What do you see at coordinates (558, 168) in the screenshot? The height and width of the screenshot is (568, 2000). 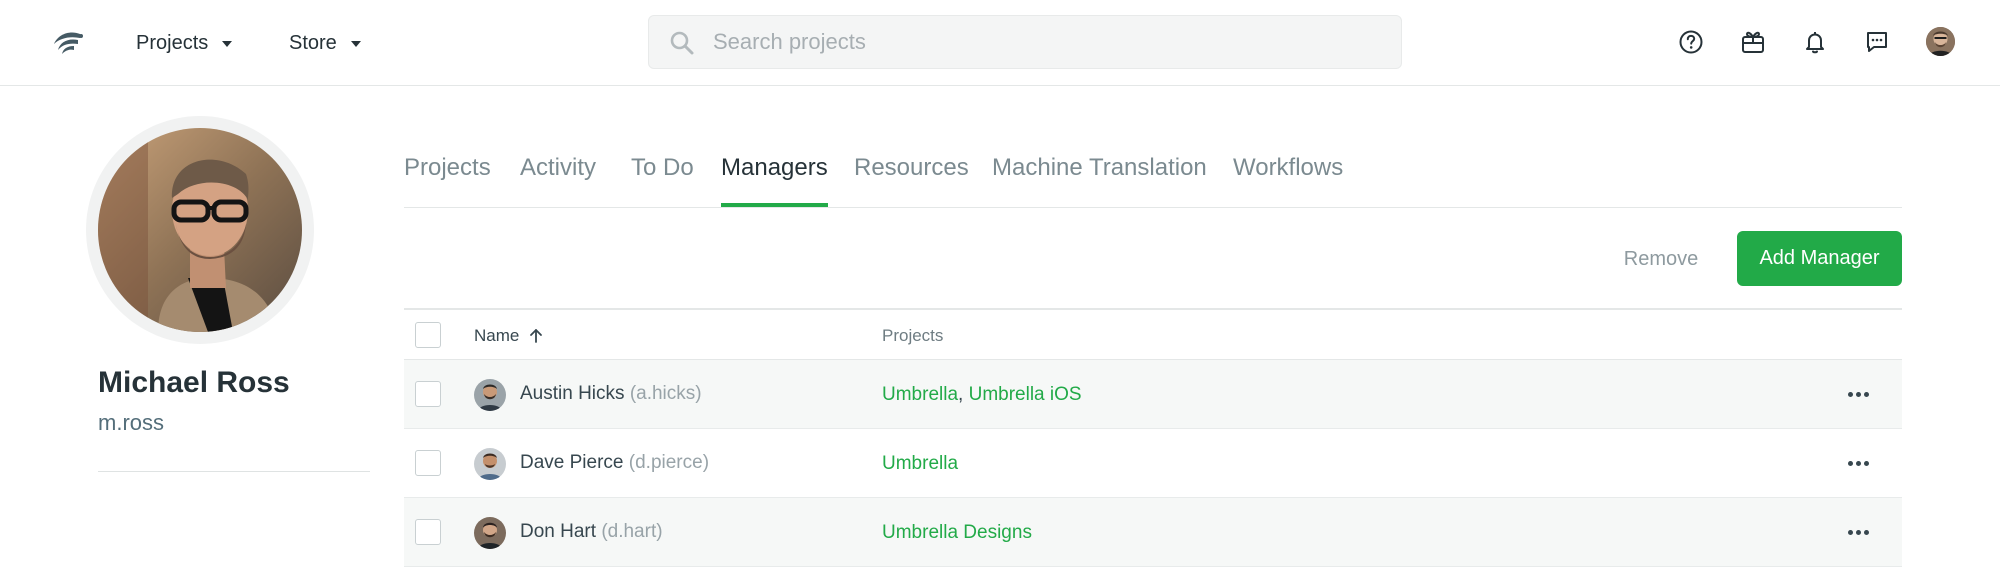 I see `tab-activity: Activity` at bounding box center [558, 168].